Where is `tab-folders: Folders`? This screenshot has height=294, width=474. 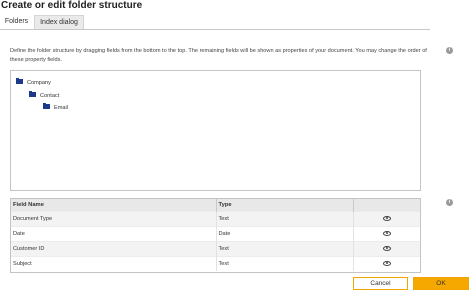 tab-folders: Folders is located at coordinates (16, 22).